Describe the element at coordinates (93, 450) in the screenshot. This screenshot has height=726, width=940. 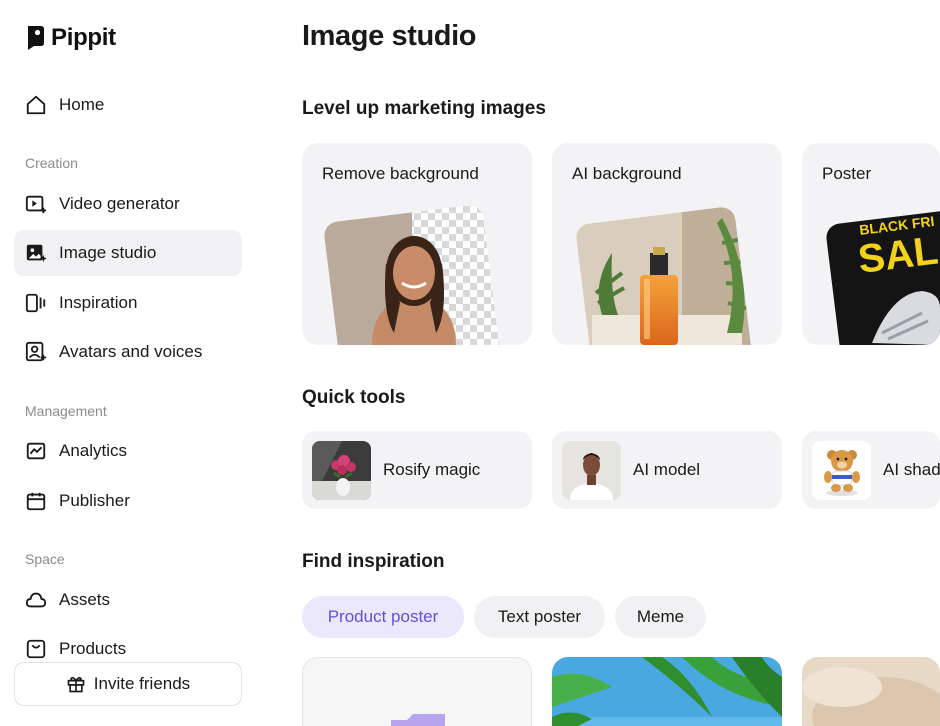
I see `sidebar-item-label: Analytics` at that location.